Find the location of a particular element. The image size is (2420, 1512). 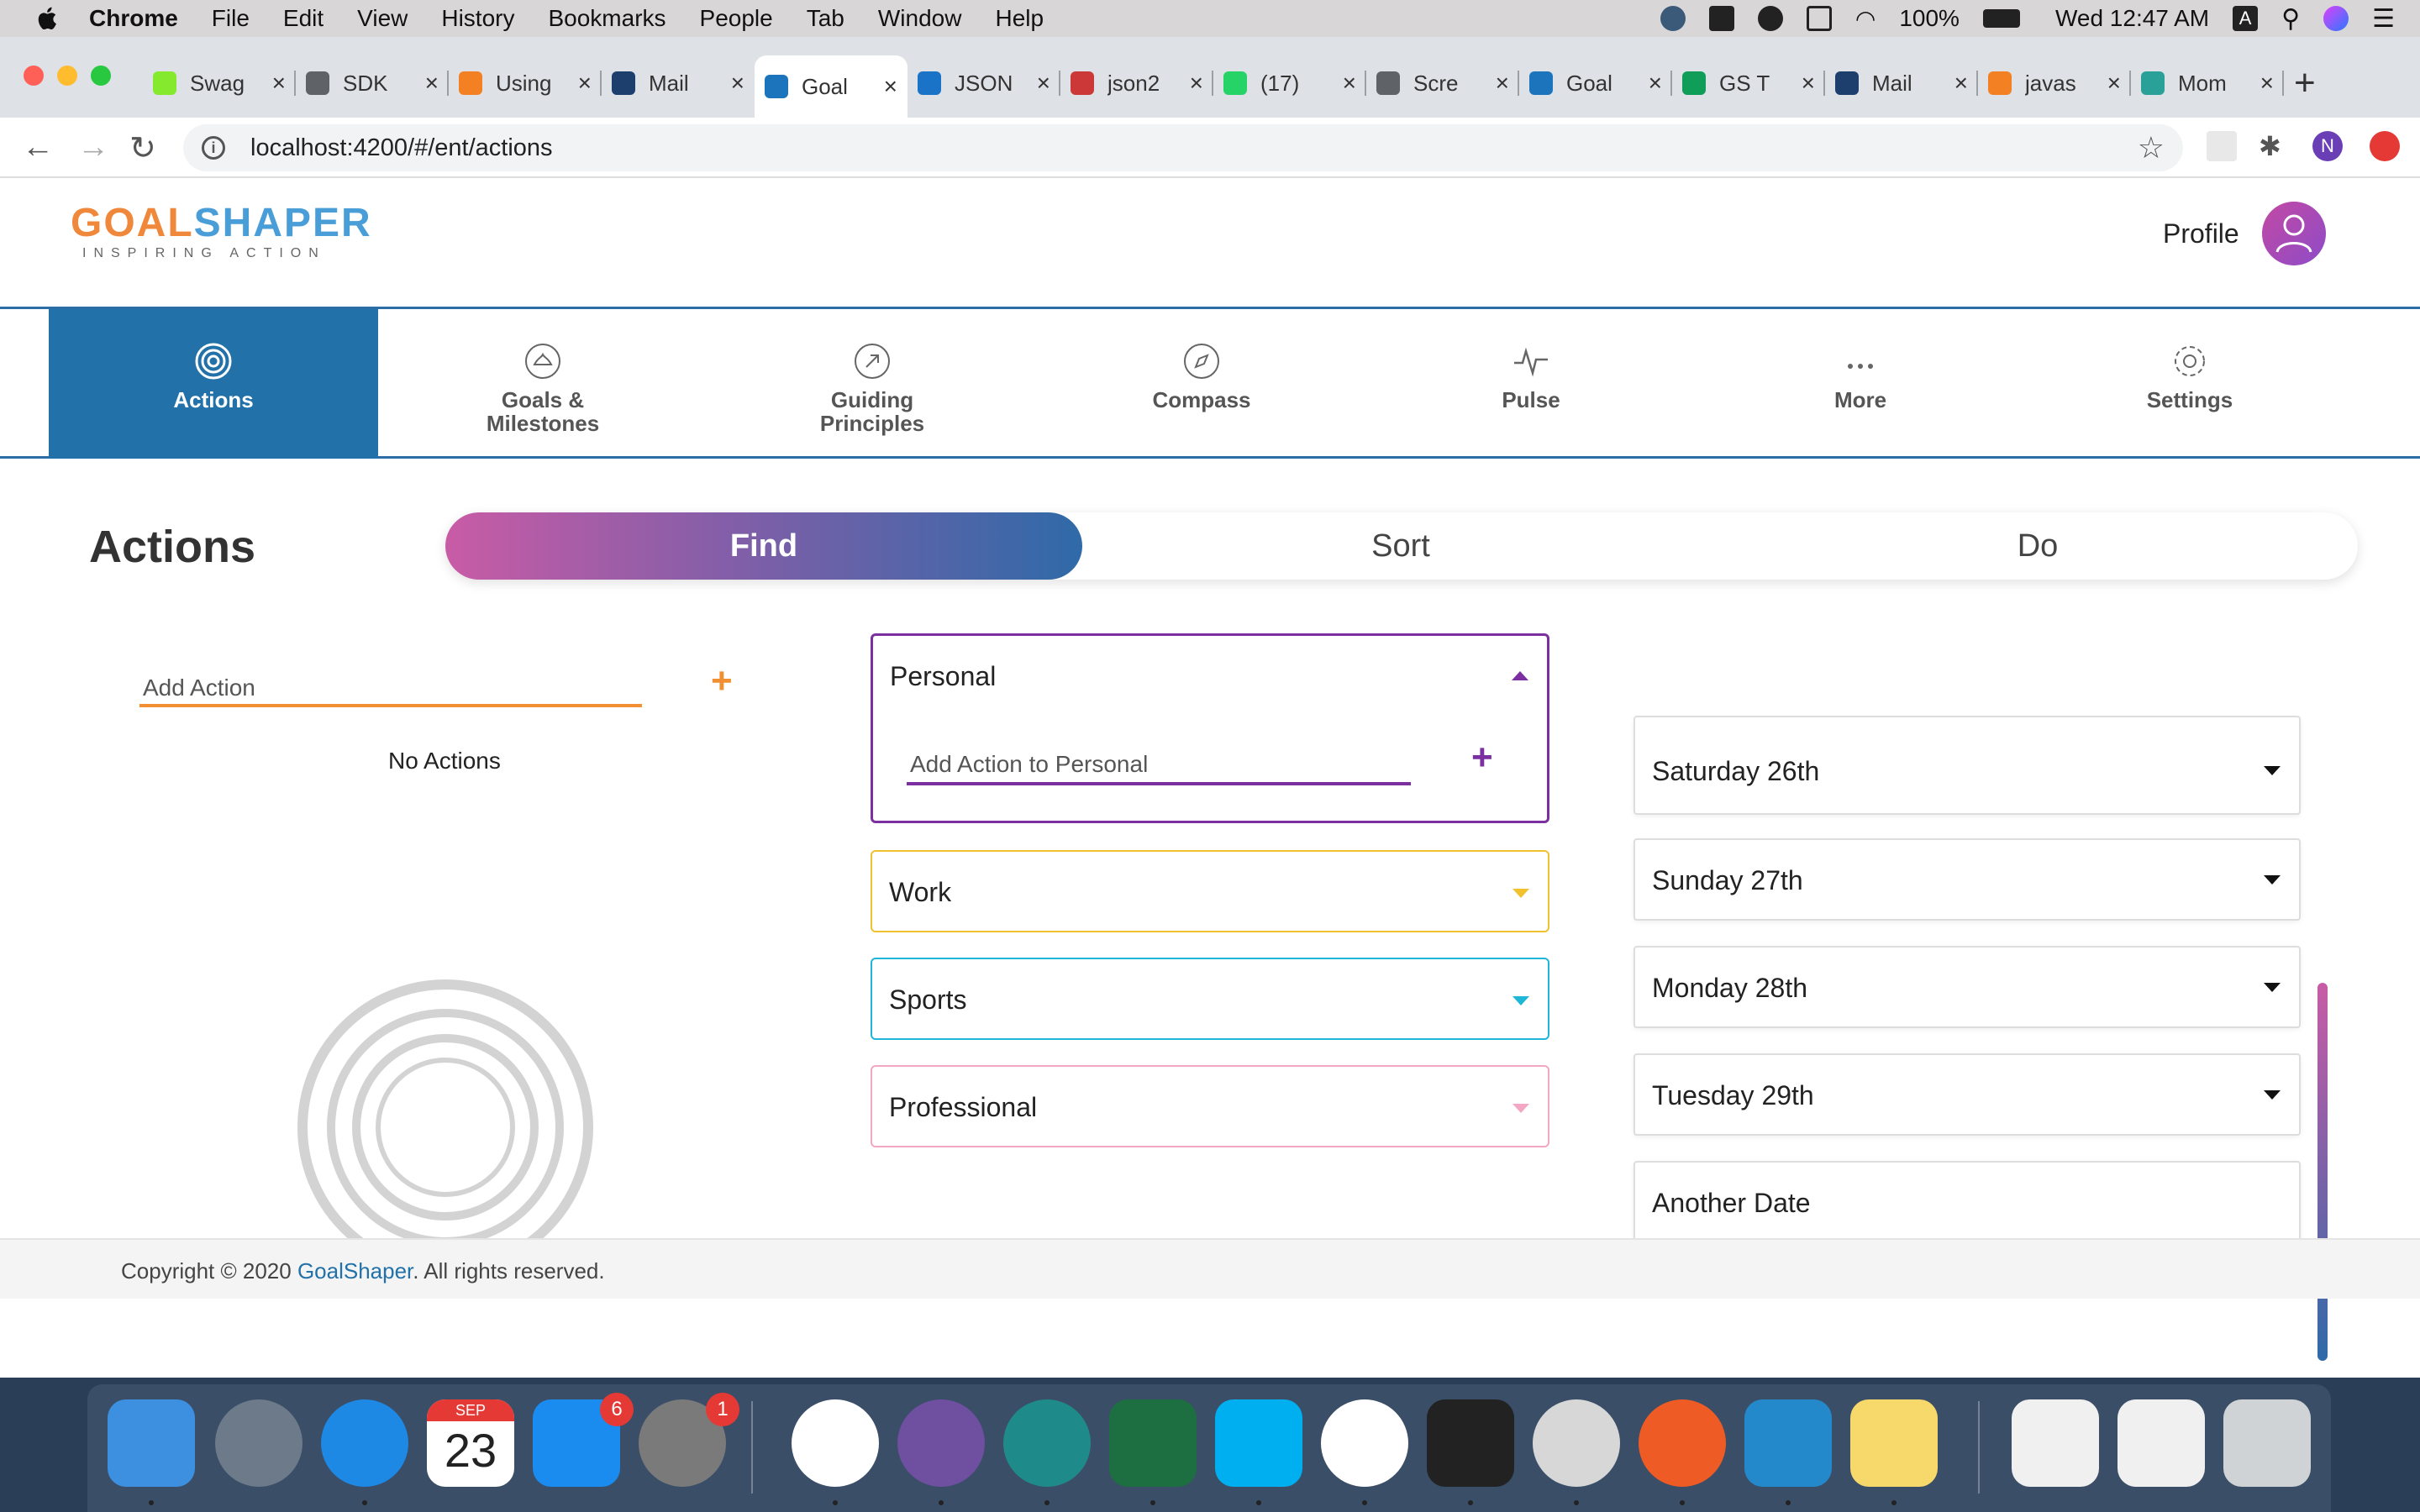

tab-sort: Sort is located at coordinates (1401, 546).